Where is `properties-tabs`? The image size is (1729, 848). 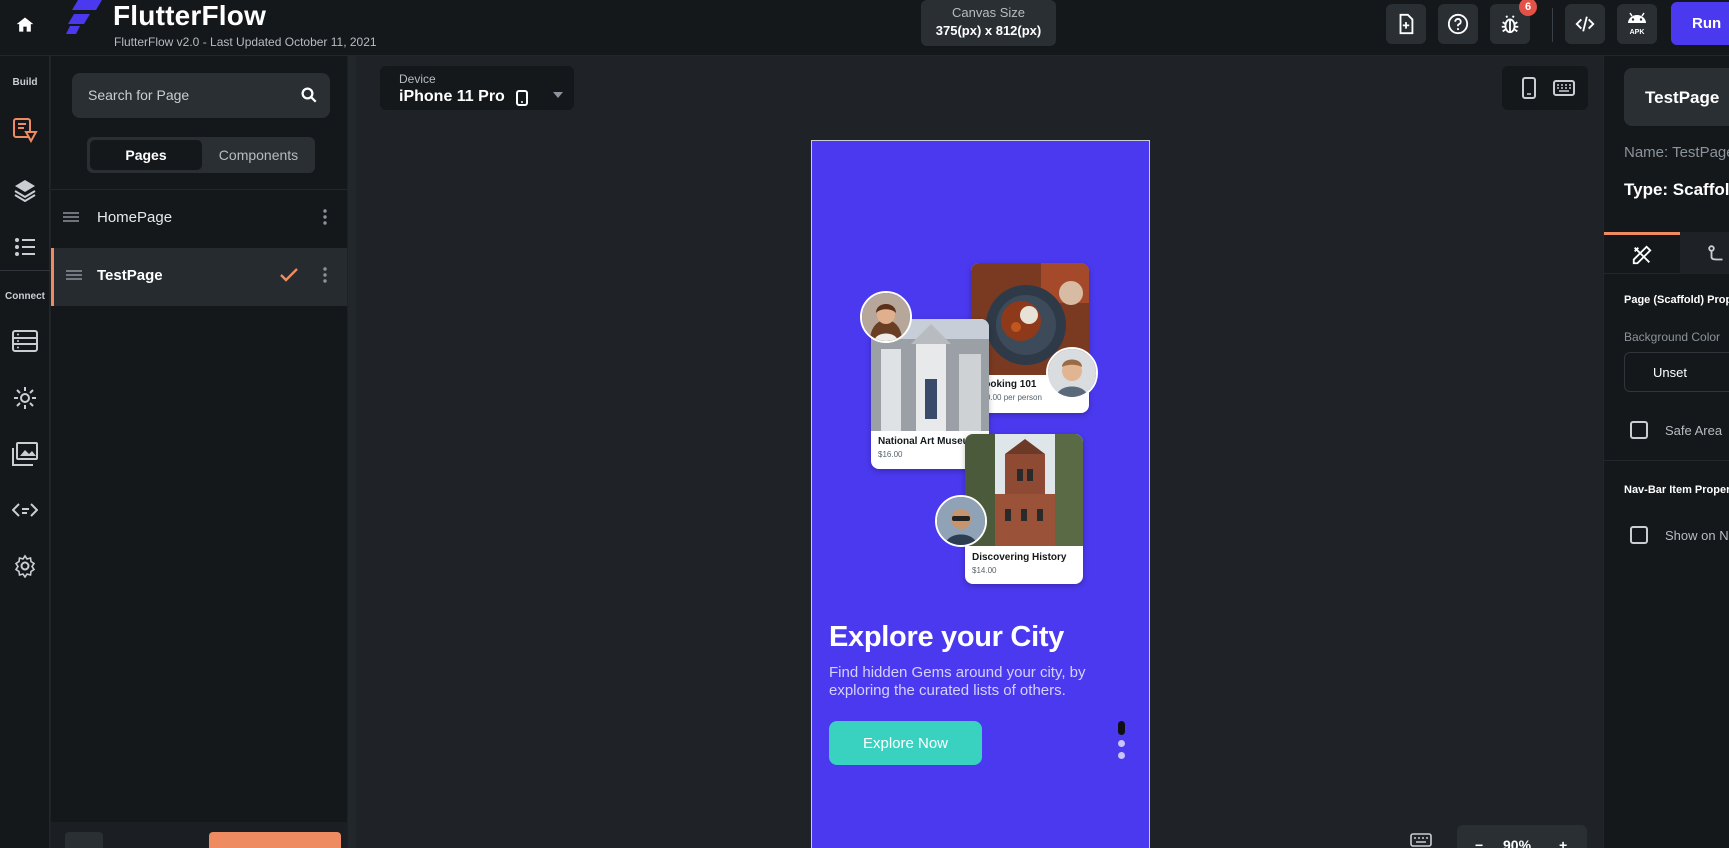 properties-tabs is located at coordinates (1666, 253).